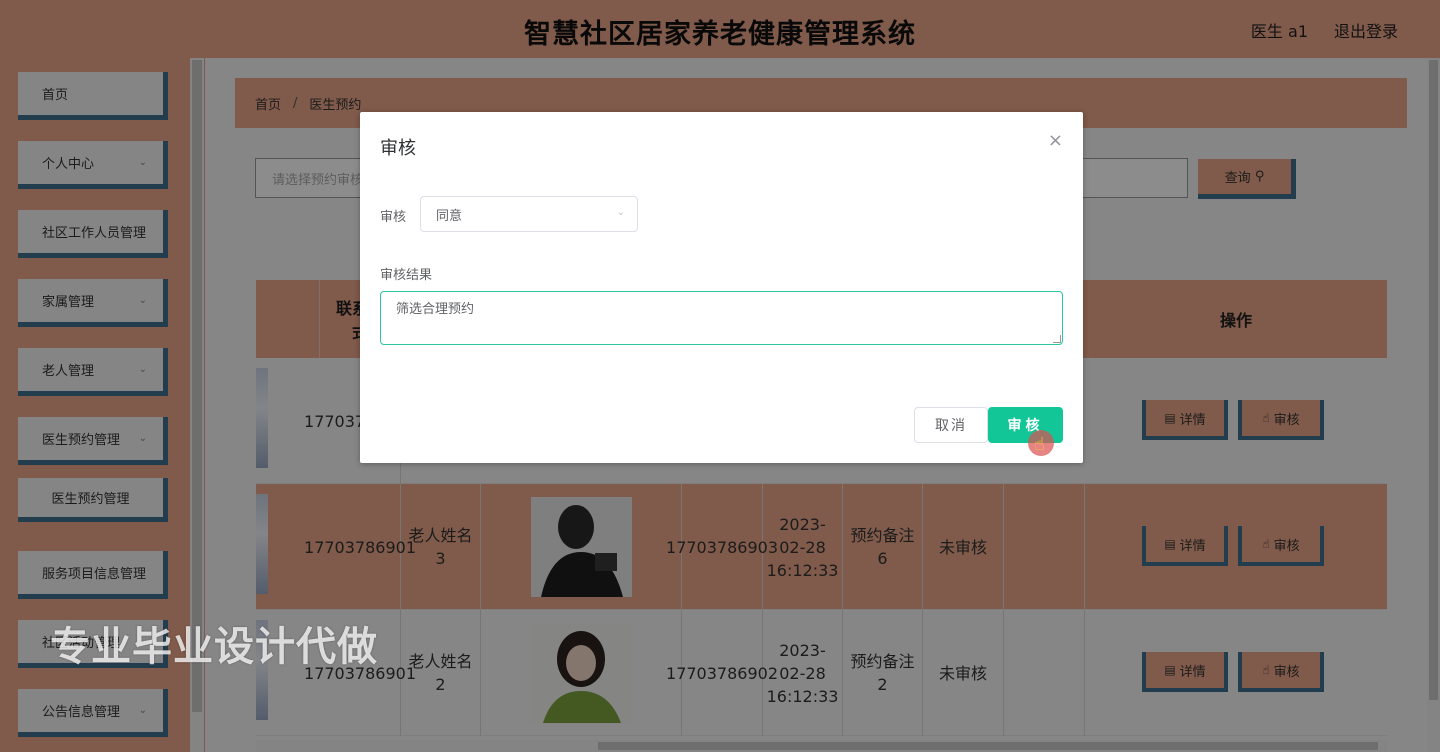 The height and width of the screenshot is (752, 1440). Describe the element at coordinates (406, 275) in the screenshot. I see `audit-result-label: 审核结果` at that location.